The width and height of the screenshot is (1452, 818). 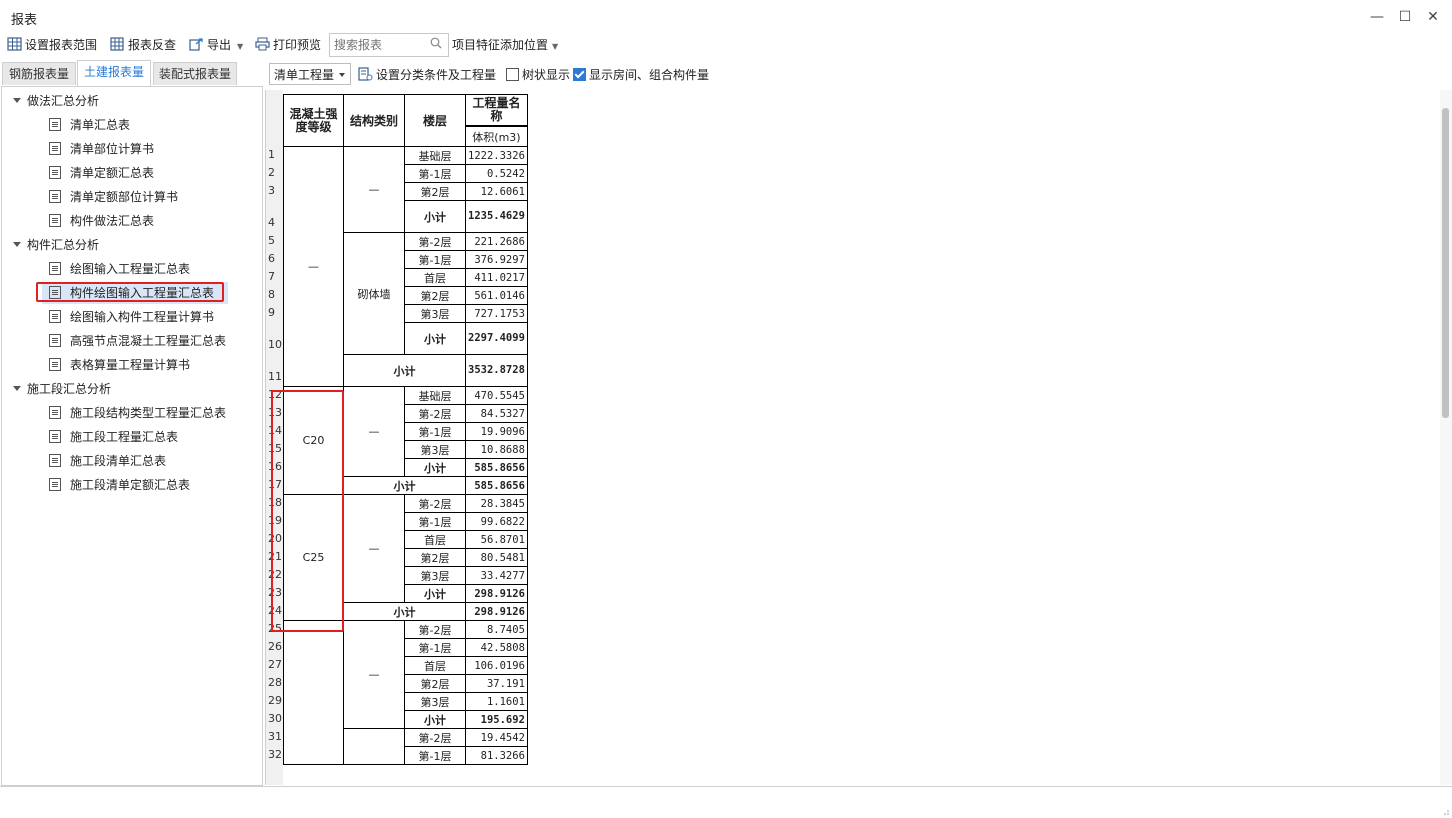 What do you see at coordinates (124, 197) in the screenshot?
I see `tree-item-label: 清单定额部位计算书` at bounding box center [124, 197].